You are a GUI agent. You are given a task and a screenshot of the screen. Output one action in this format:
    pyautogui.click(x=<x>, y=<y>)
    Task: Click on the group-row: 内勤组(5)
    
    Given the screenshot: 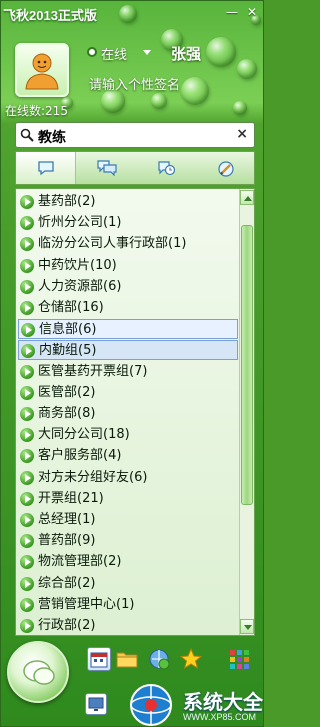 What is the action you would take?
    pyautogui.click(x=128, y=350)
    